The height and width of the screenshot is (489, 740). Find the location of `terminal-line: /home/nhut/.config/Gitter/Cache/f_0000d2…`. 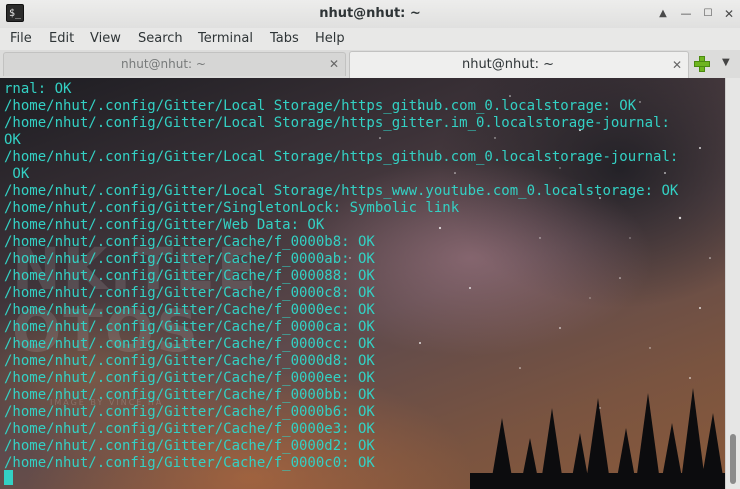

terminal-line: /home/nhut/.config/Gitter/Cache/f_0000d2… is located at coordinates (189, 446).